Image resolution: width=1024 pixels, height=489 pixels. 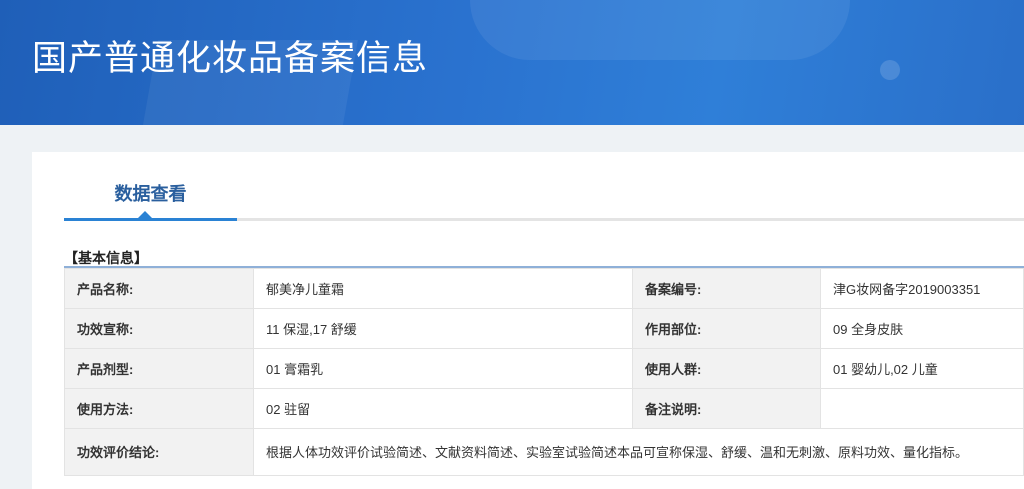 What do you see at coordinates (159, 288) in the screenshot?
I see `field-label: 产品名称:` at bounding box center [159, 288].